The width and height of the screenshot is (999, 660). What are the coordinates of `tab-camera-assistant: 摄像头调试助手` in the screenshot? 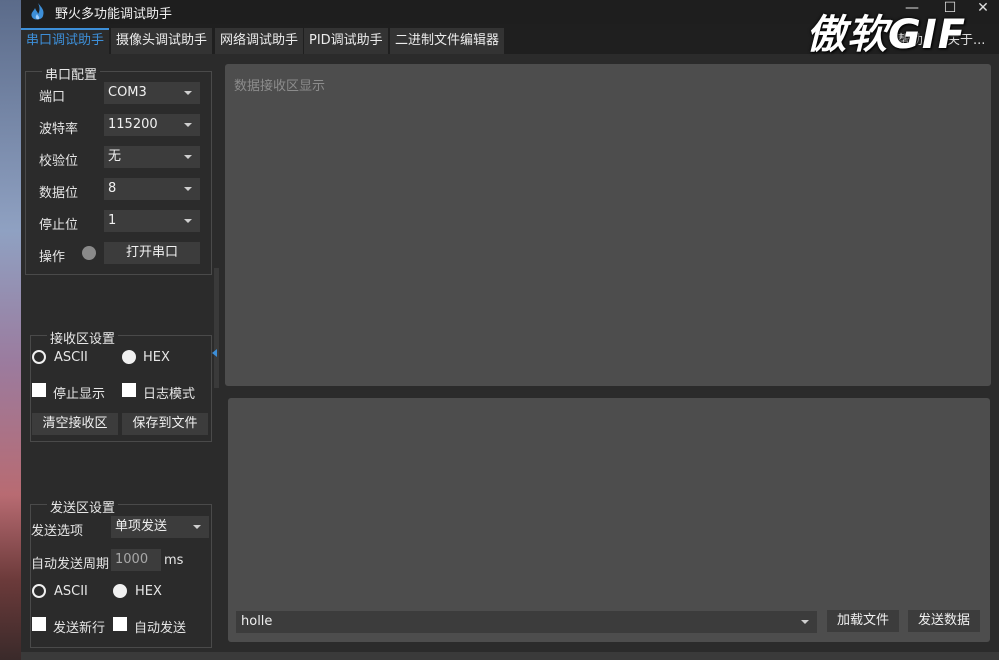 It's located at (162, 41).